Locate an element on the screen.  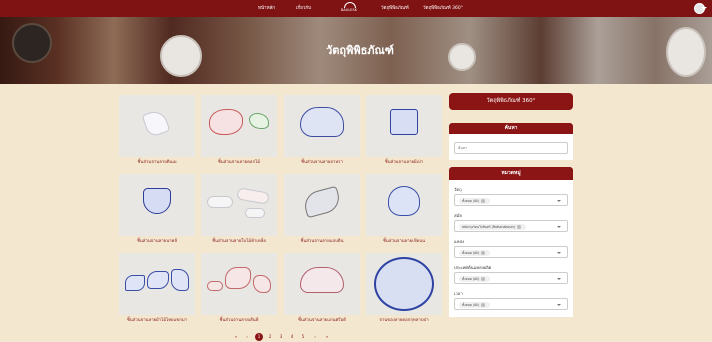
site-logo-text: BAULESK is located at coordinates (349, 10).